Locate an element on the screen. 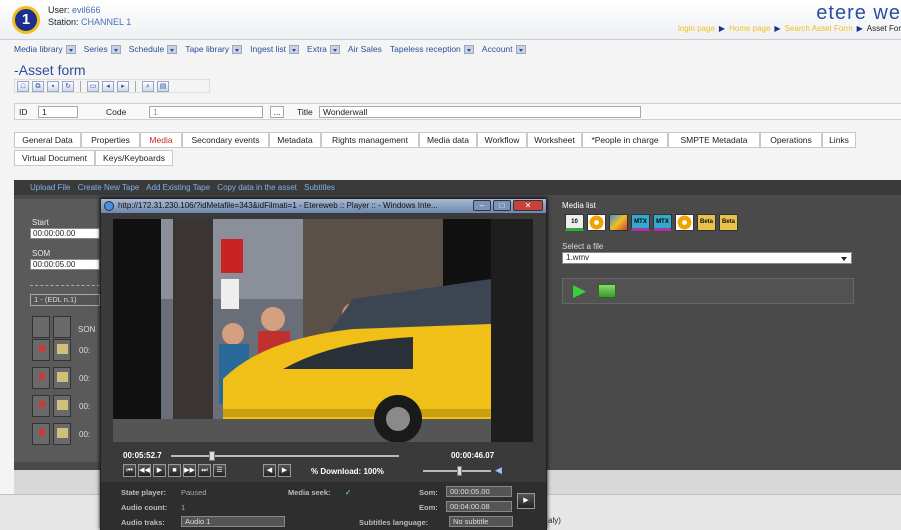 The height and width of the screenshot is (530, 901). menu-series: Series is located at coordinates (102, 49).